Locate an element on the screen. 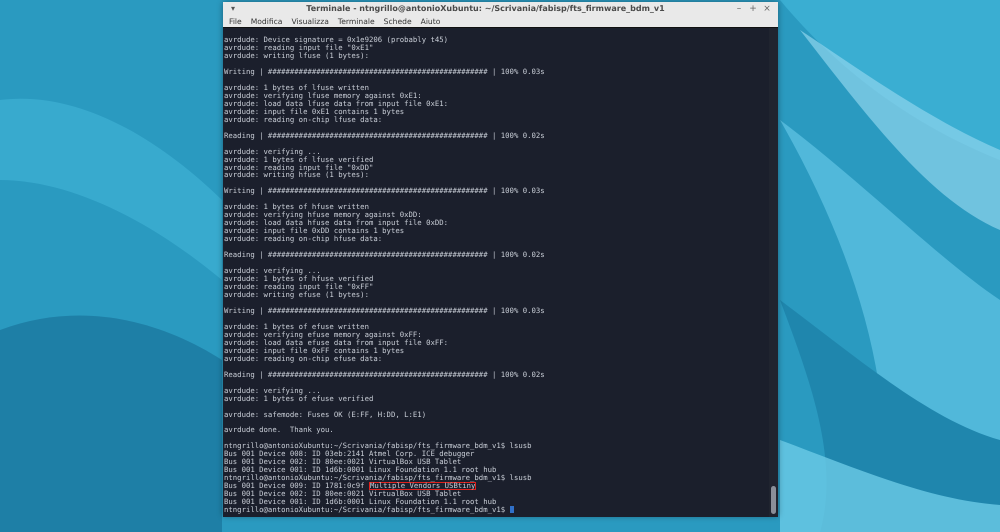 The height and width of the screenshot is (532, 1000). close-button: × is located at coordinates (767, 9).